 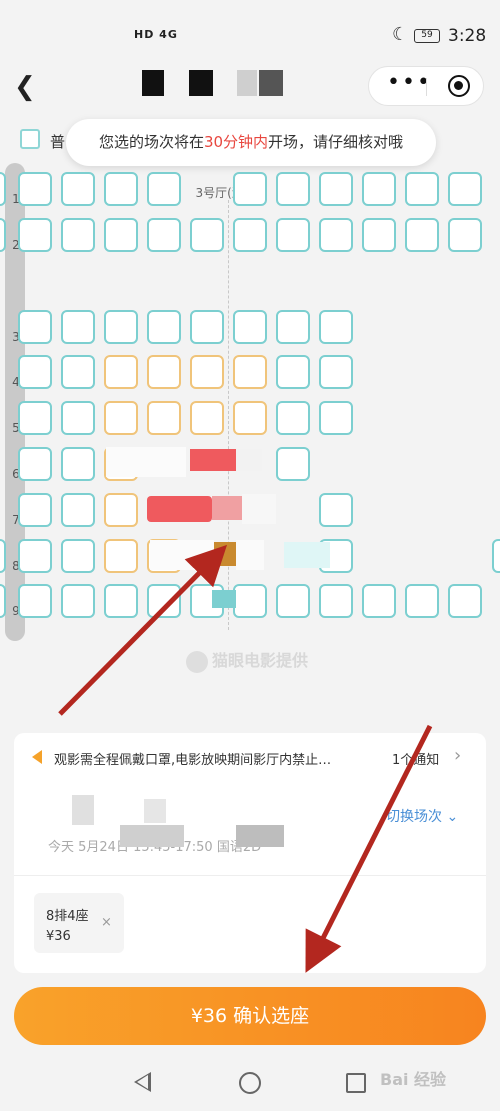 I want to click on chevron-down-icon: ⌄, so click(x=452, y=817).